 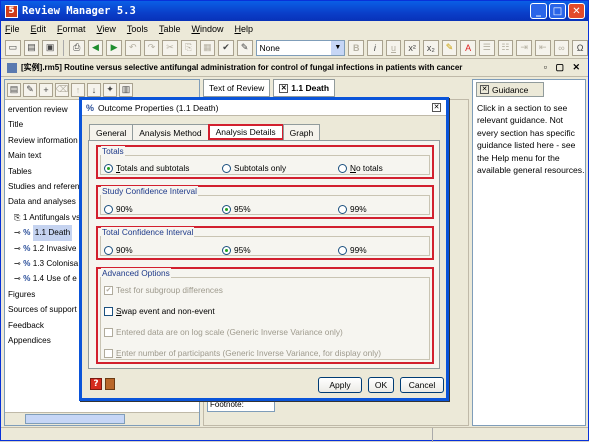 I want to click on radio-subtotals-only: Subtotals only, so click(x=254, y=168).